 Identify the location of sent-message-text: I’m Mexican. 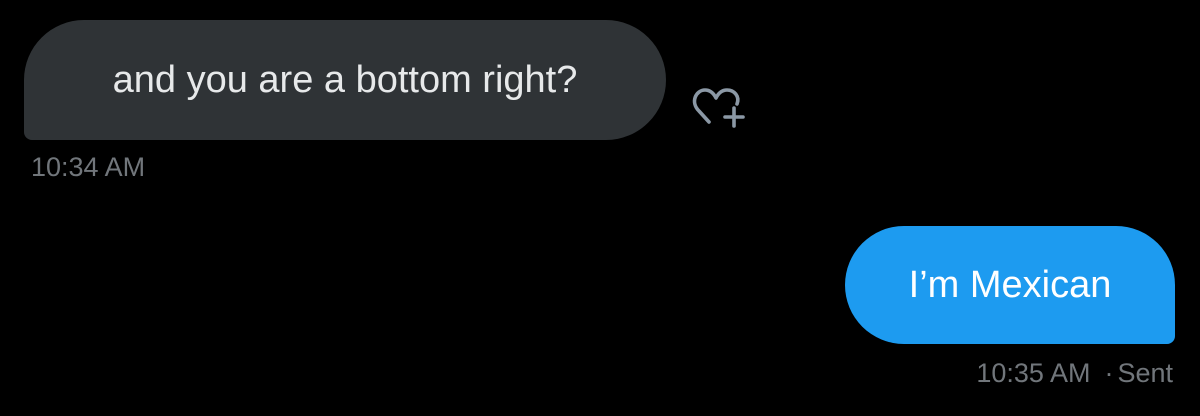
(1010, 284).